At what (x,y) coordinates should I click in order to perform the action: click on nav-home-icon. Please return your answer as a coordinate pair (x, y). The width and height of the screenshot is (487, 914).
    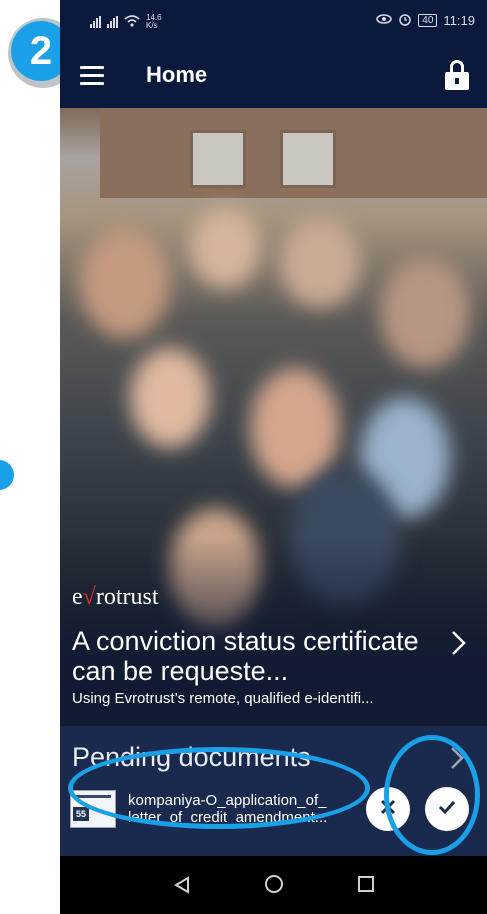
    Looking at the image, I should click on (274, 884).